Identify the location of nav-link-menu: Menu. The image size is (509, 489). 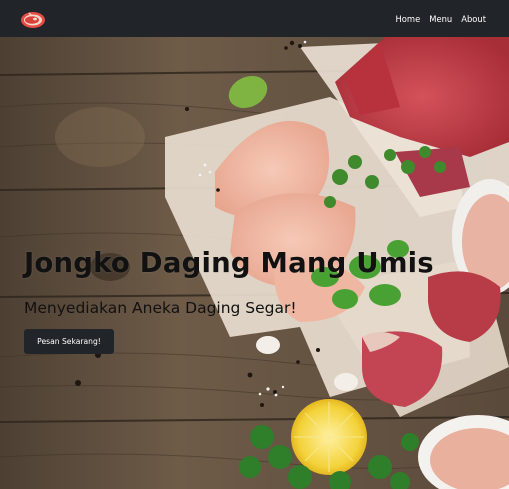
(440, 19).